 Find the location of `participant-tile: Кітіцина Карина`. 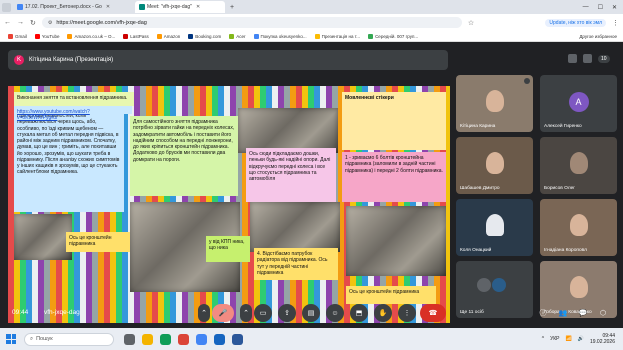

participant-tile: Кітіцина Карина is located at coordinates (494, 103).